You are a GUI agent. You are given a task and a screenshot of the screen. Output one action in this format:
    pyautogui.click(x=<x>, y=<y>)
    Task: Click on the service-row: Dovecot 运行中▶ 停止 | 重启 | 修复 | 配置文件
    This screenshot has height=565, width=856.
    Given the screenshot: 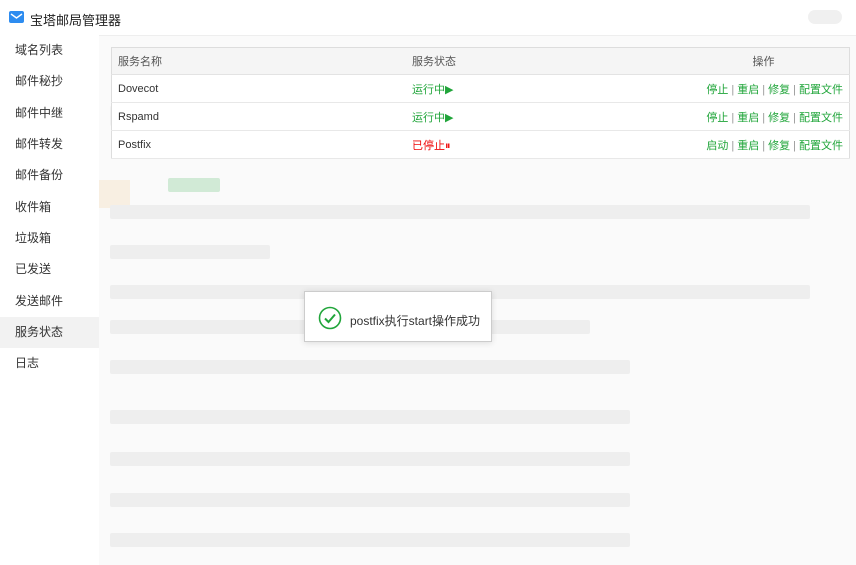 What is the action you would take?
    pyautogui.click(x=480, y=88)
    